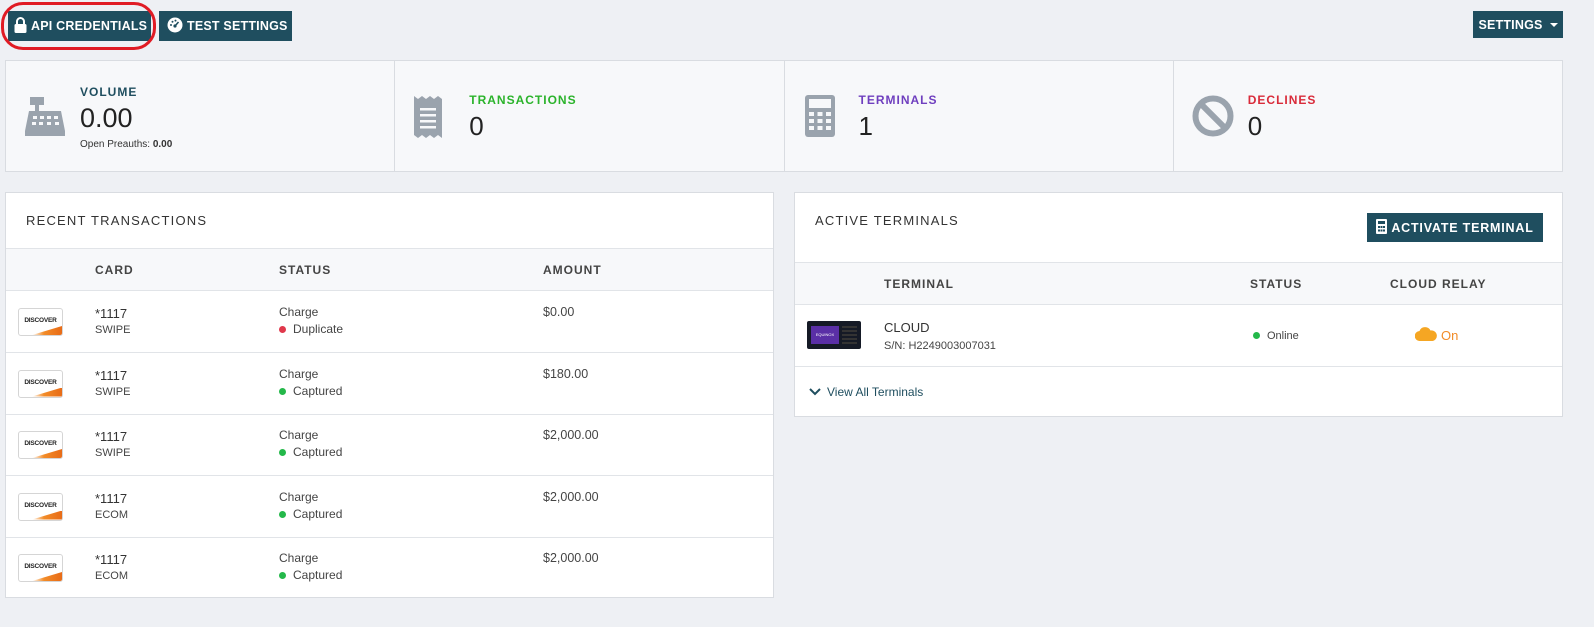  Describe the element at coordinates (566, 373) in the screenshot. I see `transaction-amount: $180.00` at that location.